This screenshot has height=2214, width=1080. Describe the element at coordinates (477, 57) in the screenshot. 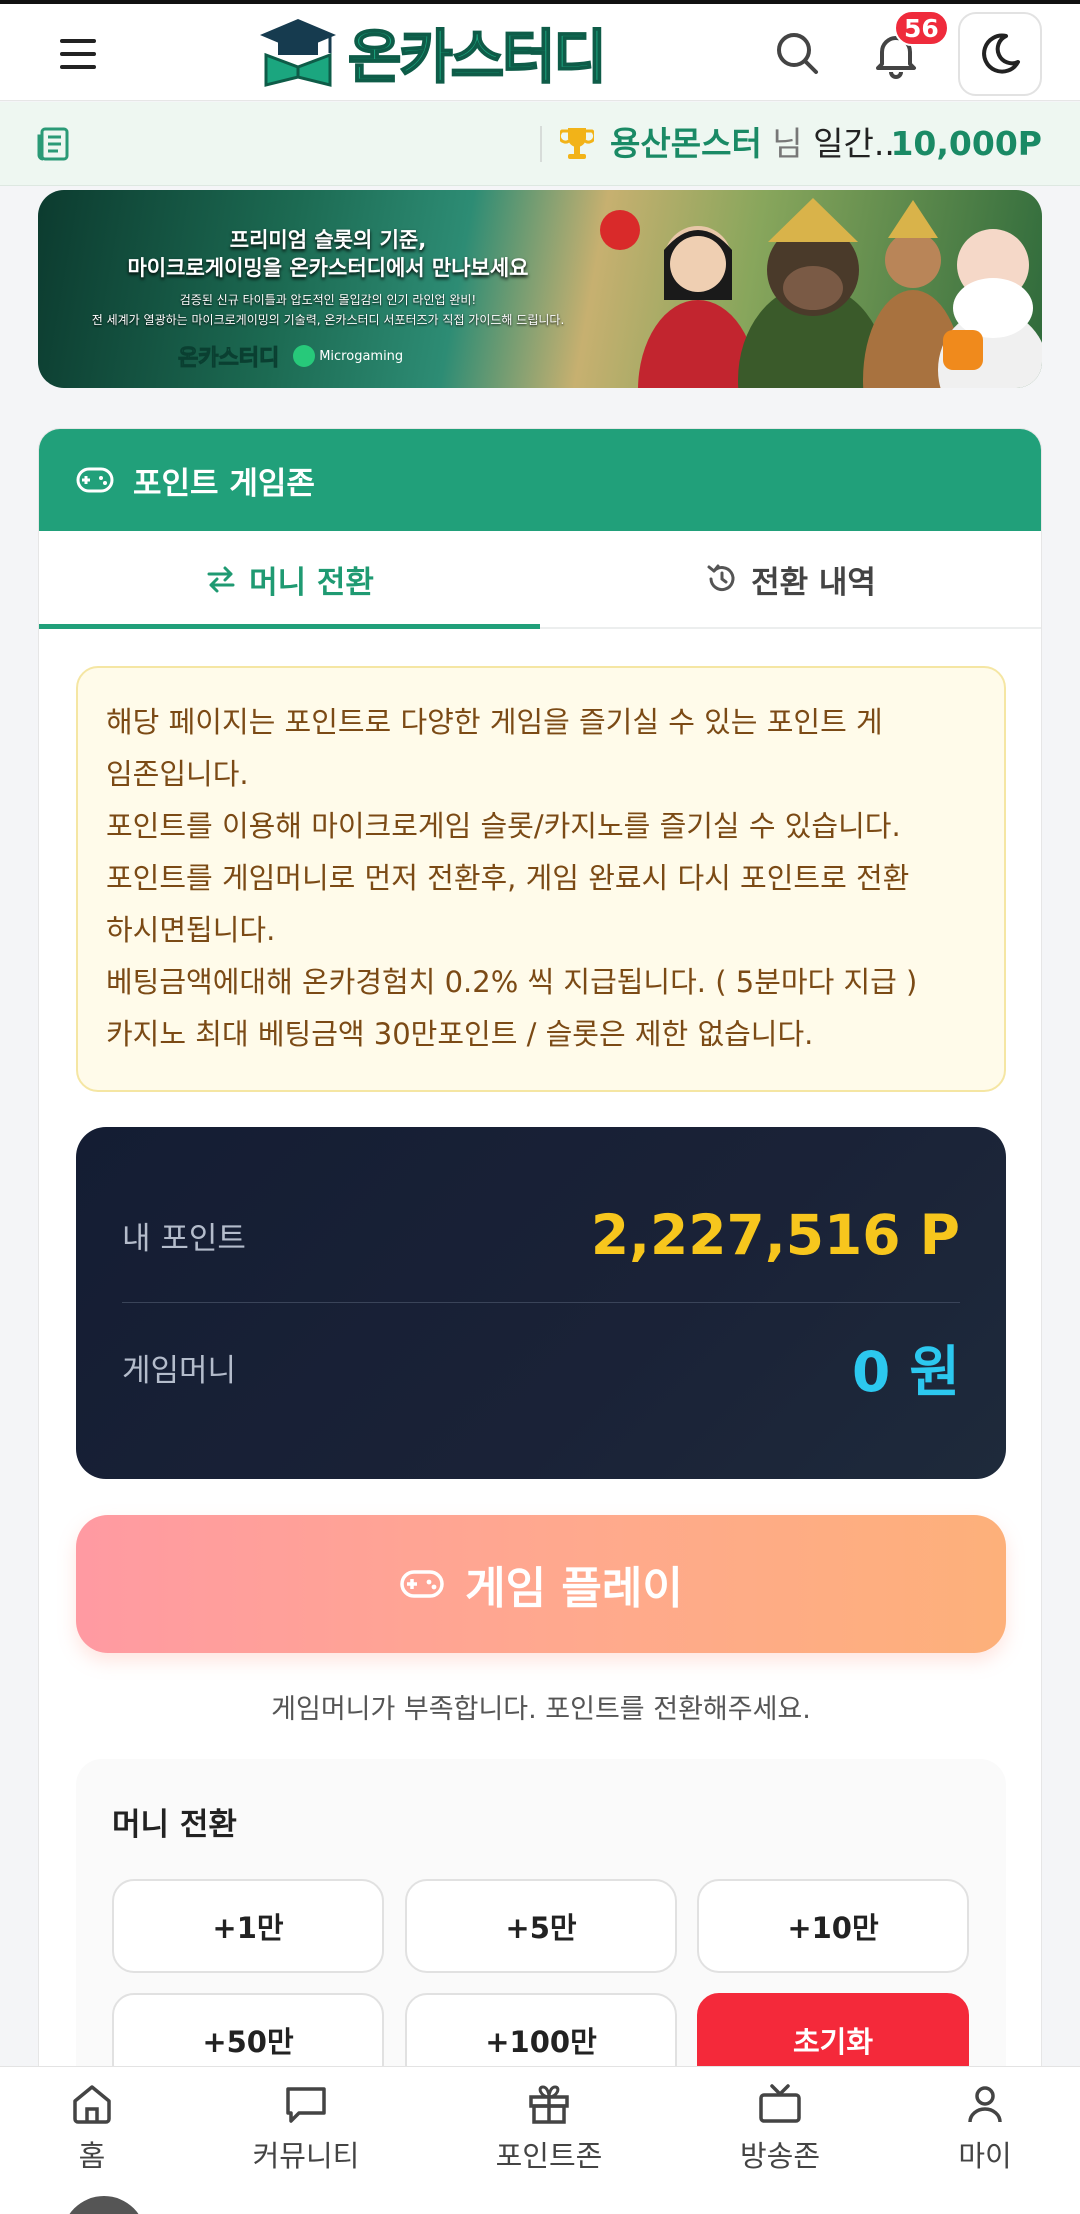

I see `logo-text: 온카스터디` at that location.